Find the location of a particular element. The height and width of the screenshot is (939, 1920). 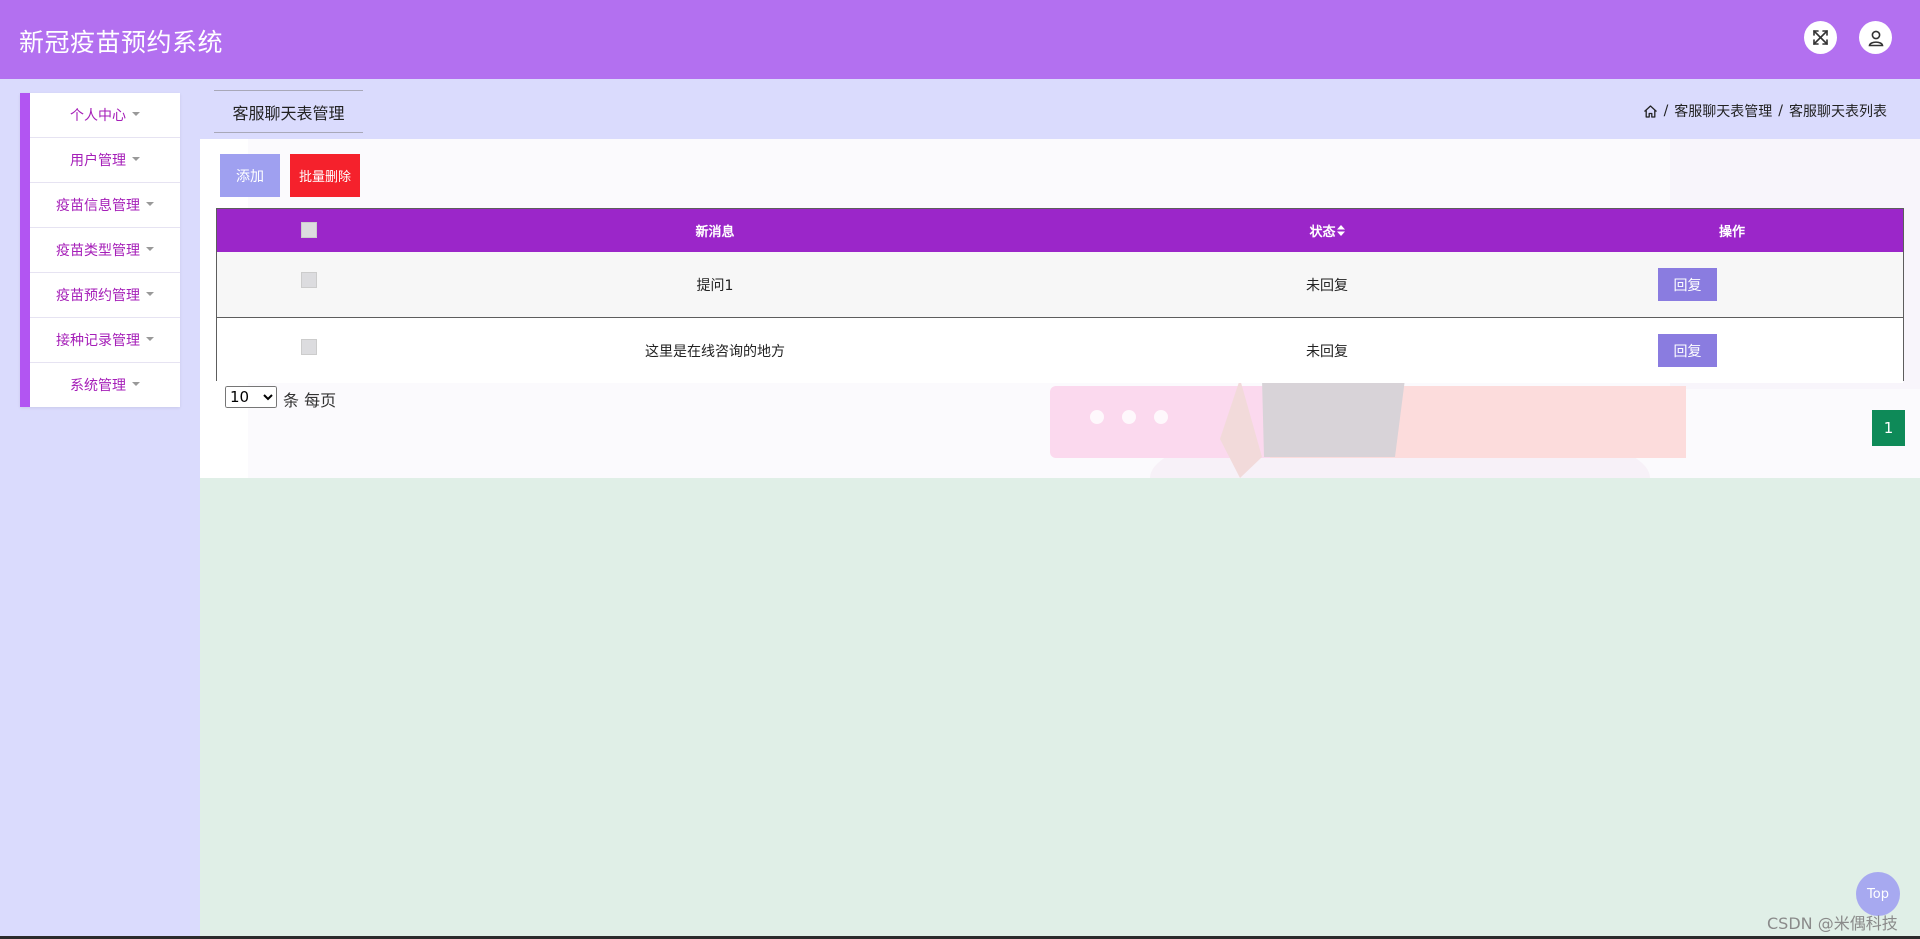

user-icon is located at coordinates (1875, 38).